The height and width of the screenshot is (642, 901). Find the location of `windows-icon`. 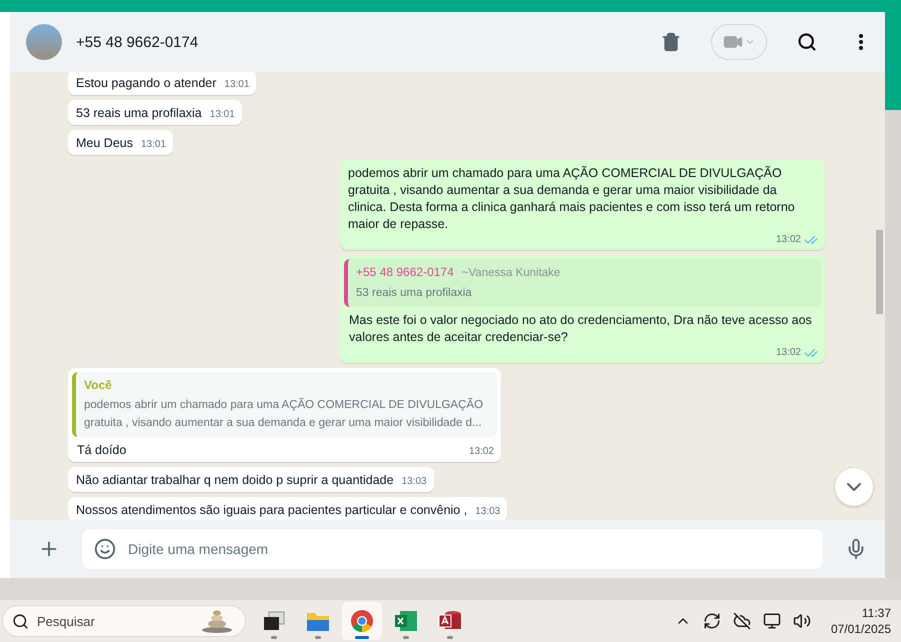

windows-icon is located at coordinates (274, 621).